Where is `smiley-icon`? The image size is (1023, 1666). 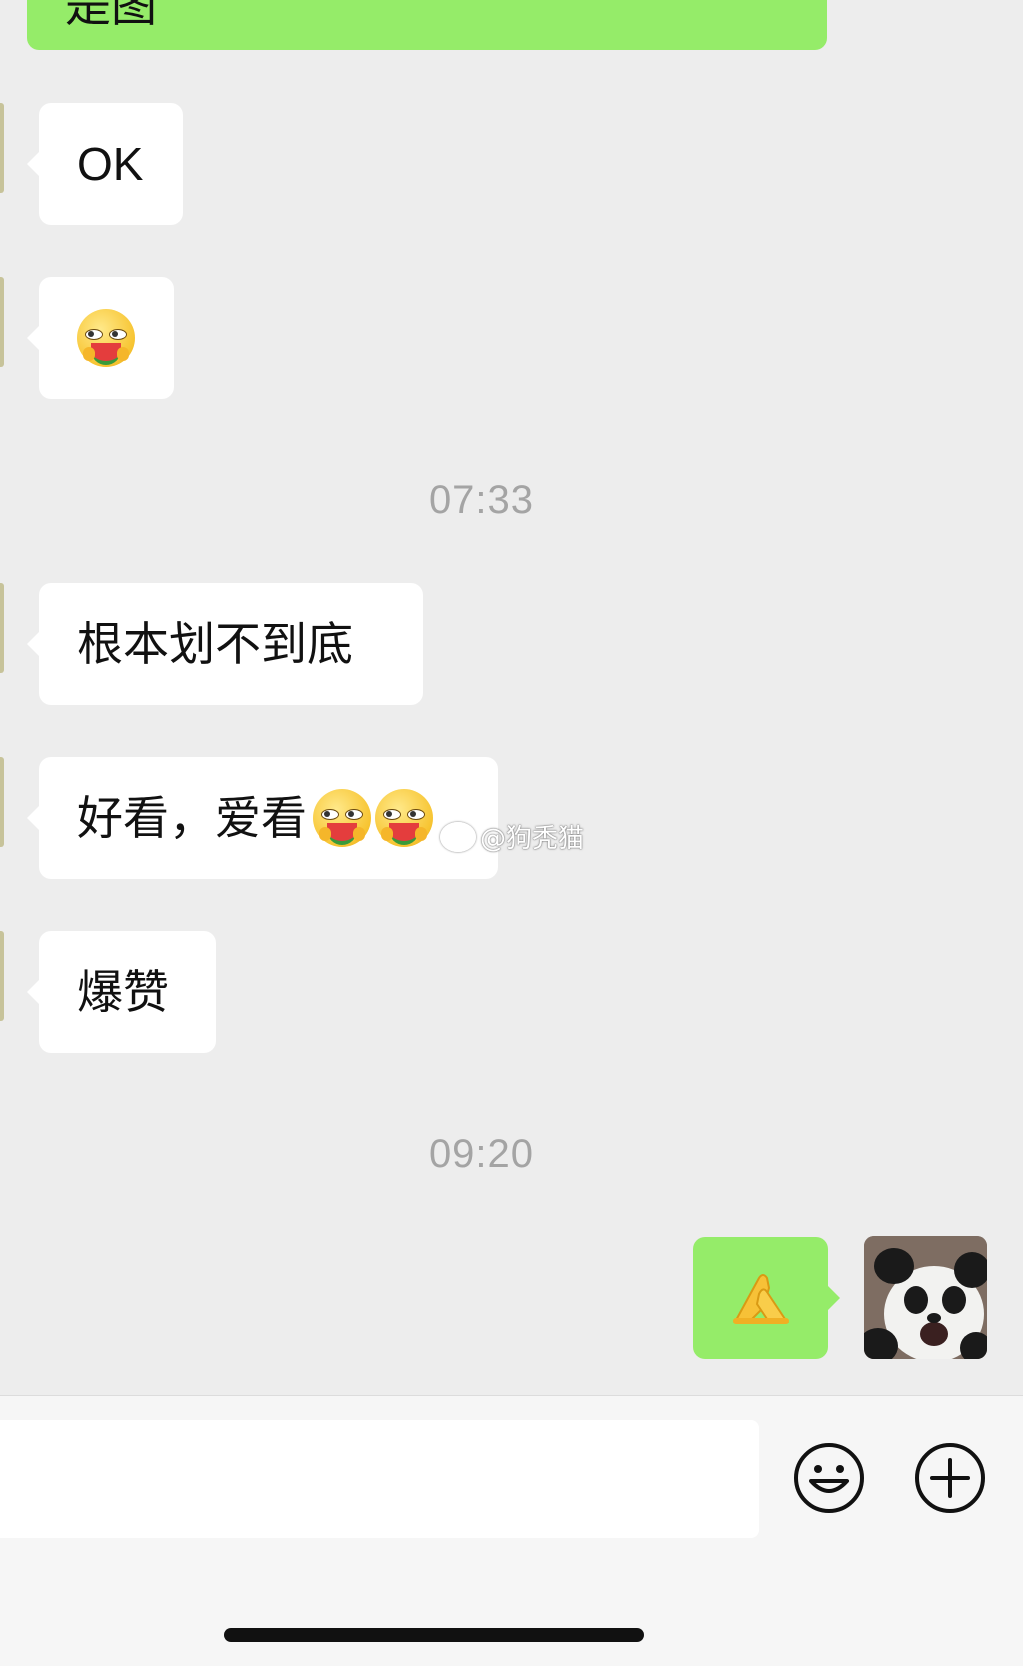 smiley-icon is located at coordinates (829, 1478).